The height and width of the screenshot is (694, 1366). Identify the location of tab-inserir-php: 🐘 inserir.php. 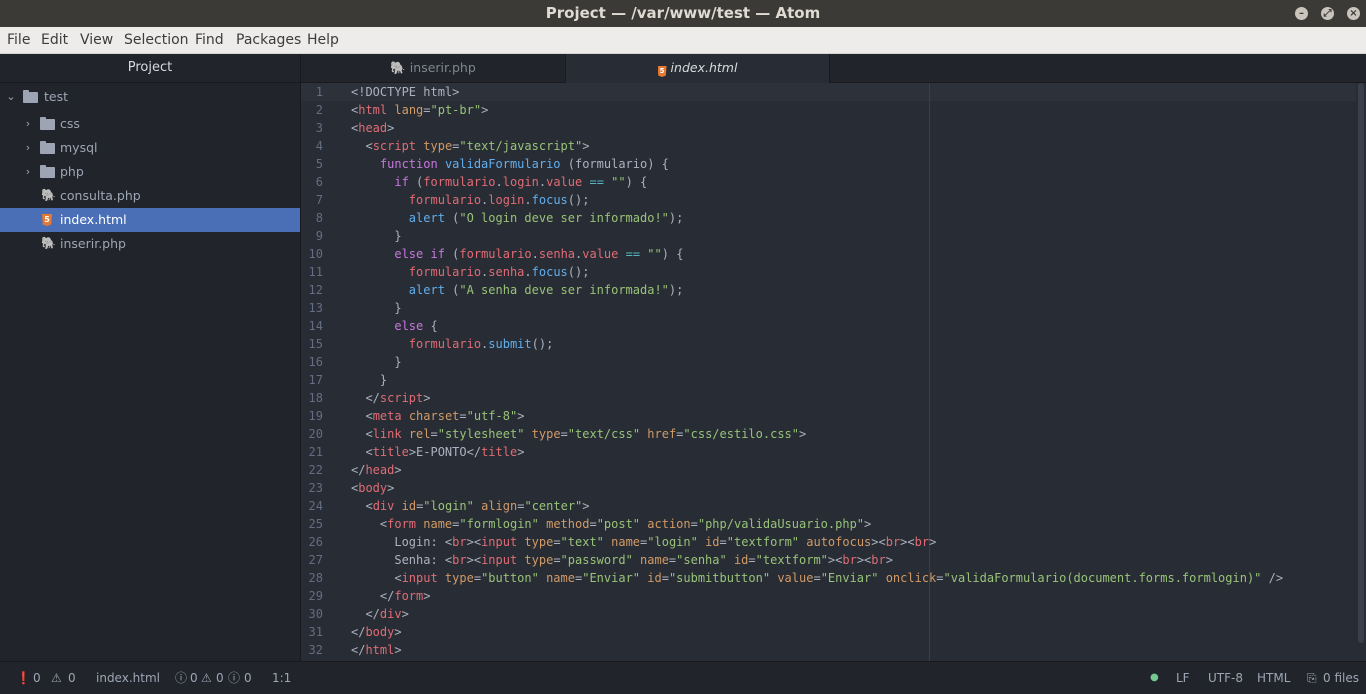
(433, 68).